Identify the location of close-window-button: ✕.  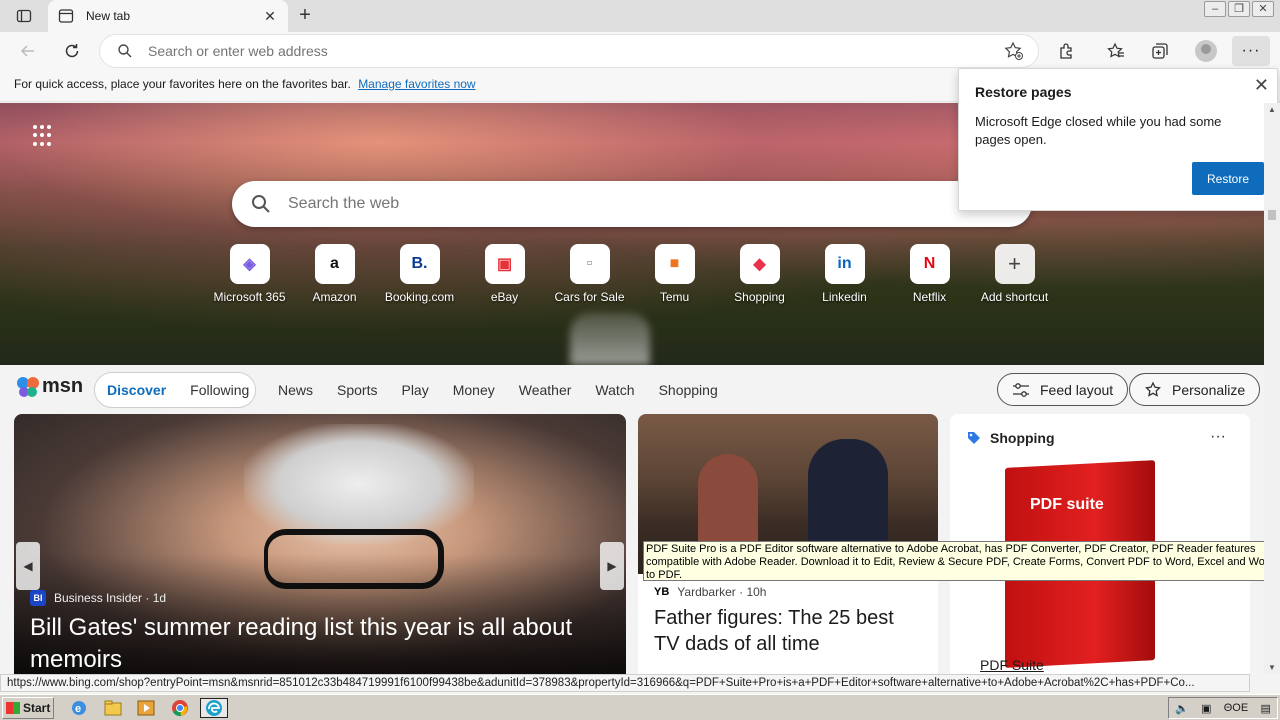
(1263, 9).